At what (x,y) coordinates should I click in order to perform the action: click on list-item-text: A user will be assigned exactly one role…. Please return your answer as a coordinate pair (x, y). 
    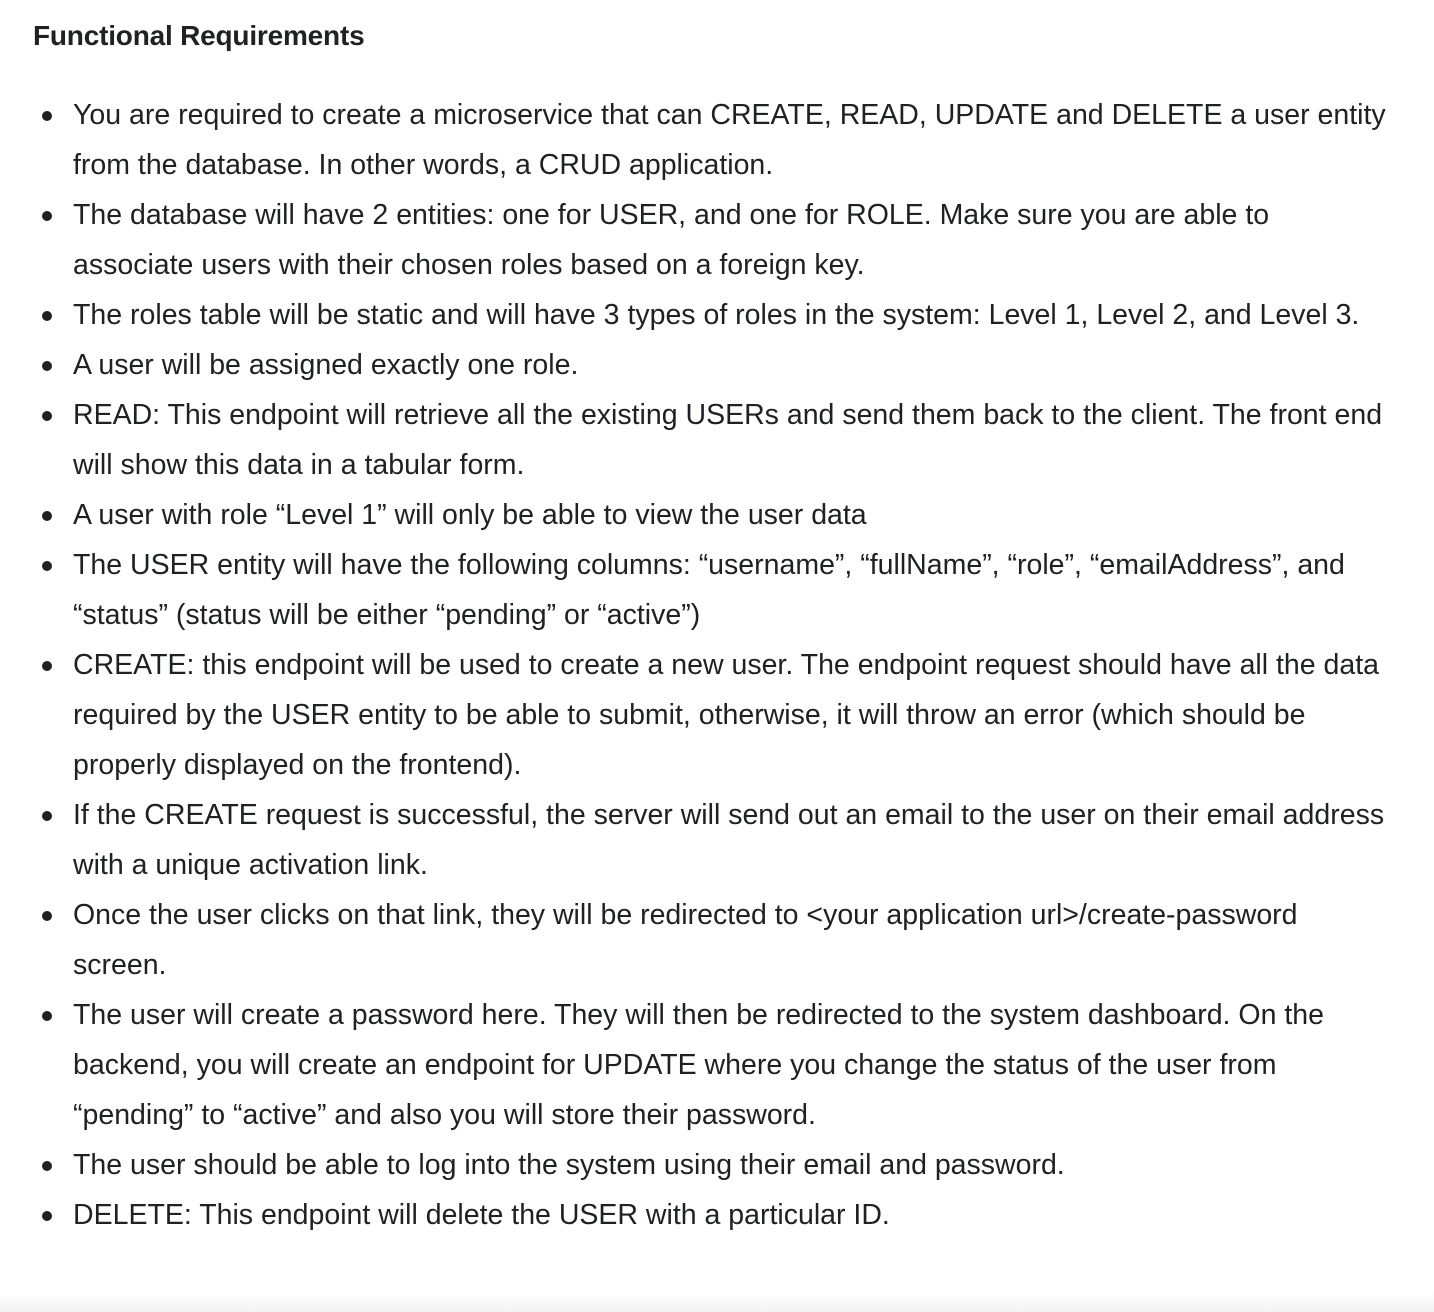
    Looking at the image, I should click on (326, 365).